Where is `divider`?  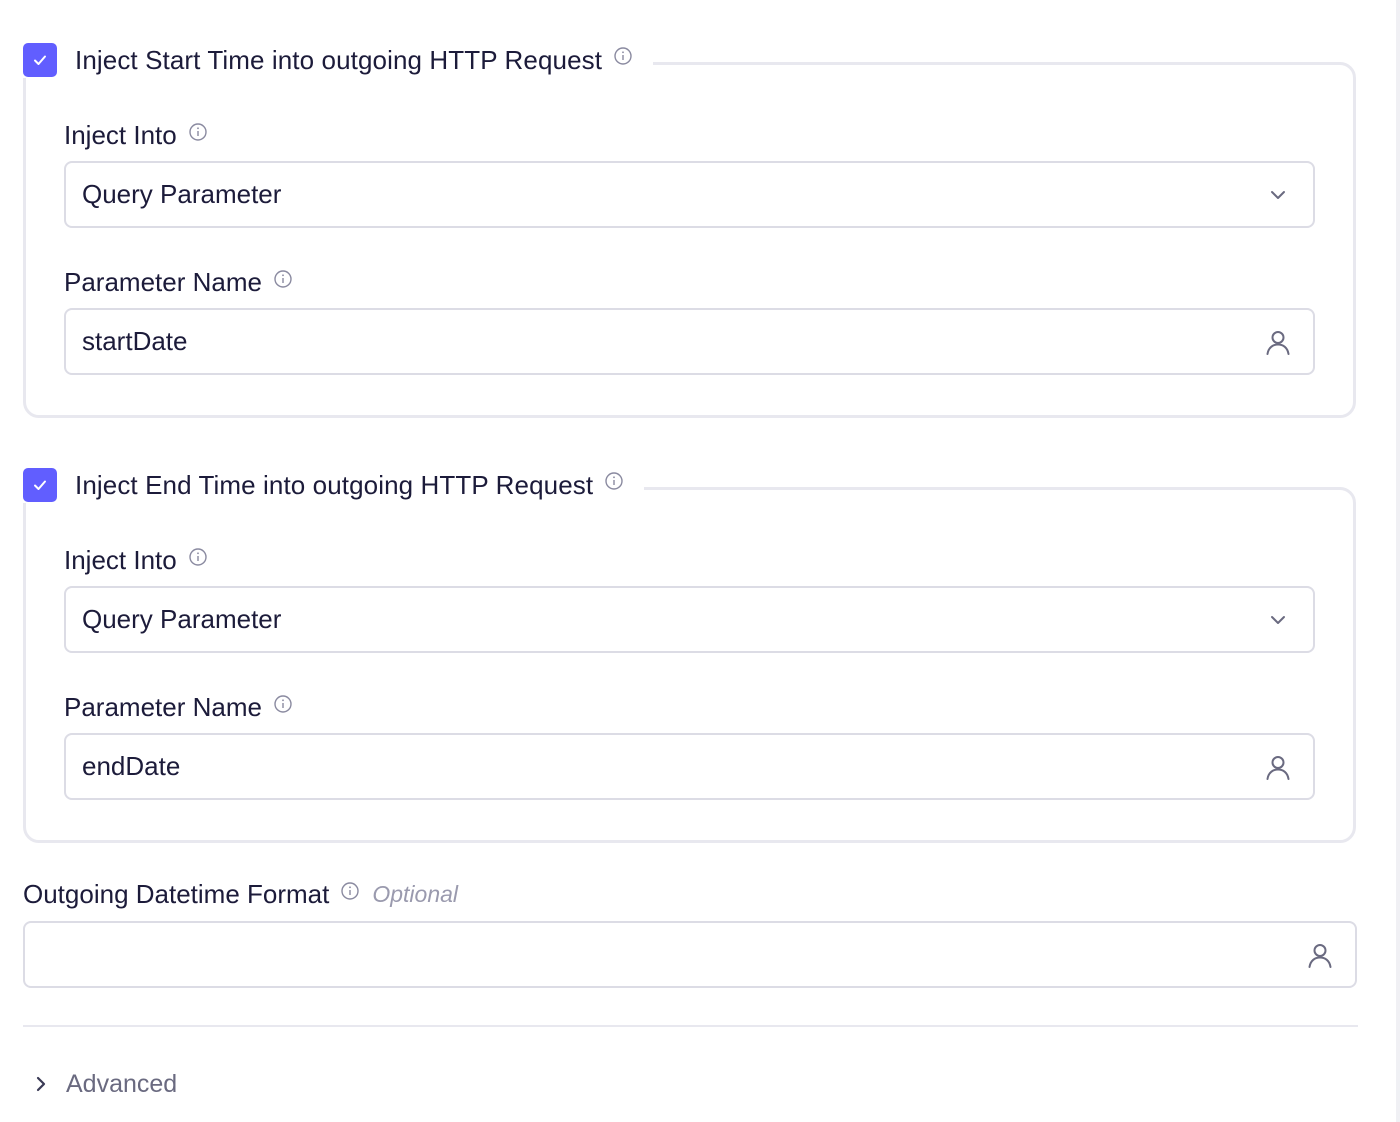
divider is located at coordinates (690, 1026).